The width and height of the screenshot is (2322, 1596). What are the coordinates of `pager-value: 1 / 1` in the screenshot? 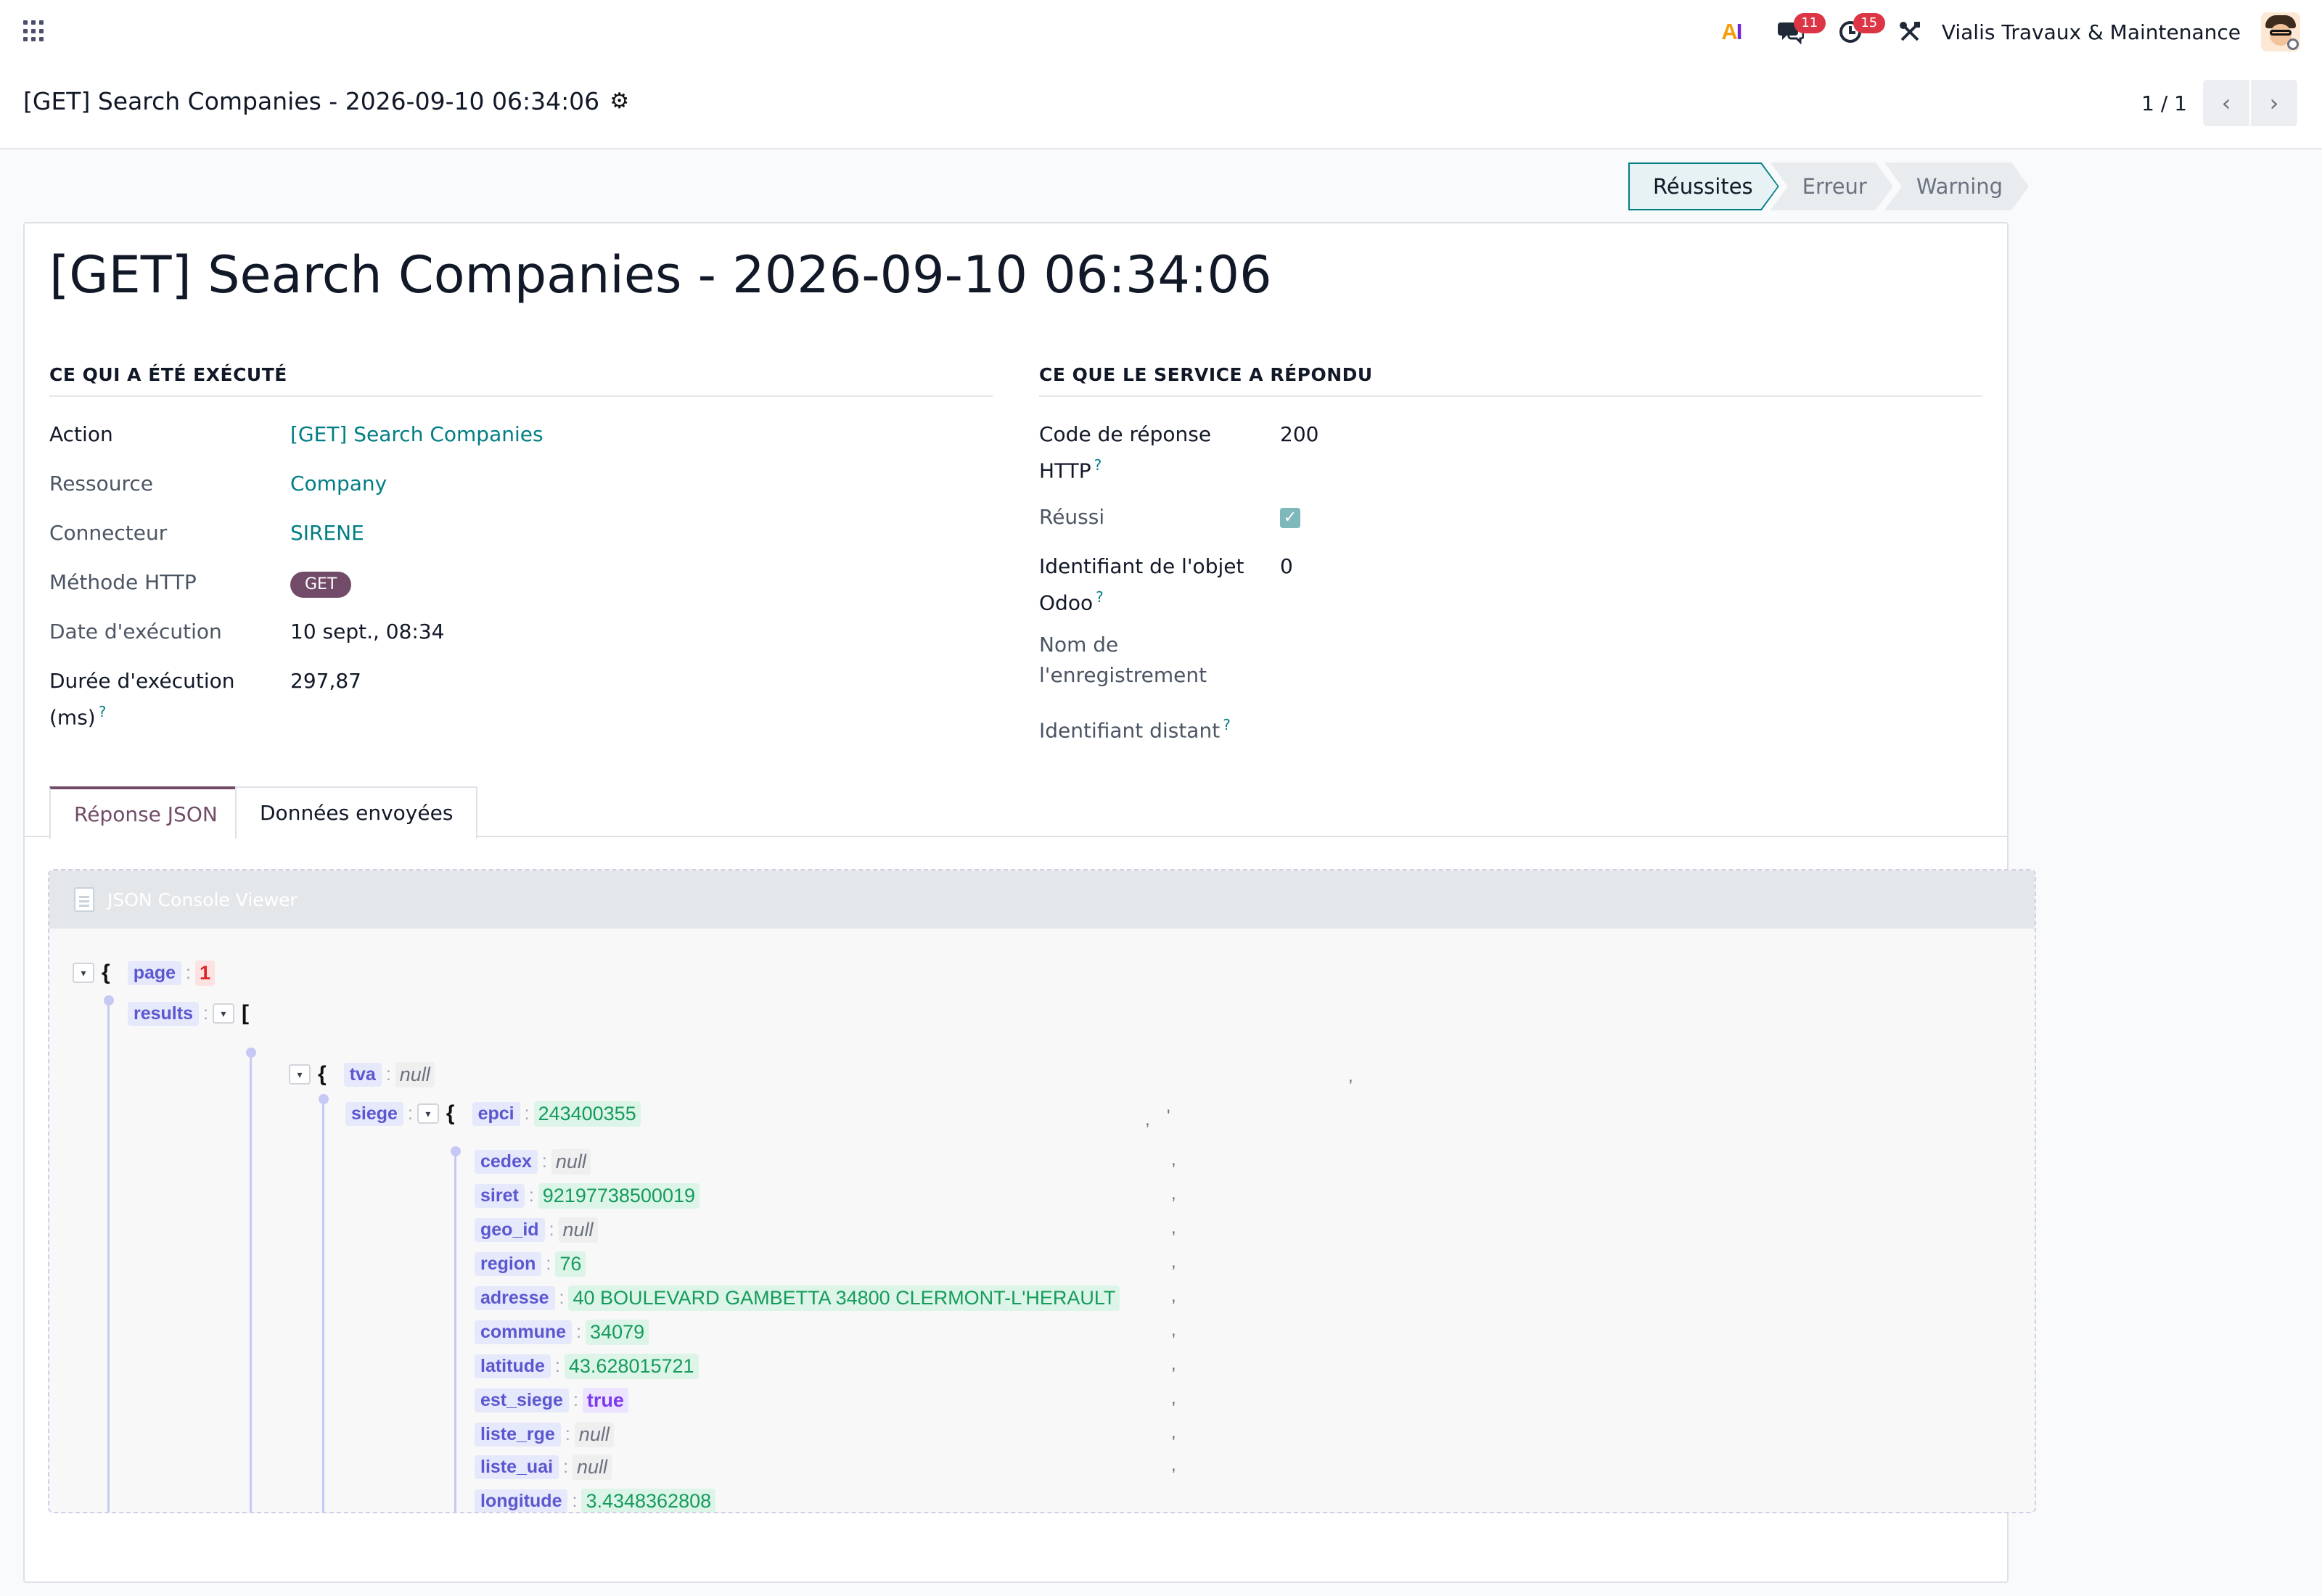 It's located at (2164, 103).